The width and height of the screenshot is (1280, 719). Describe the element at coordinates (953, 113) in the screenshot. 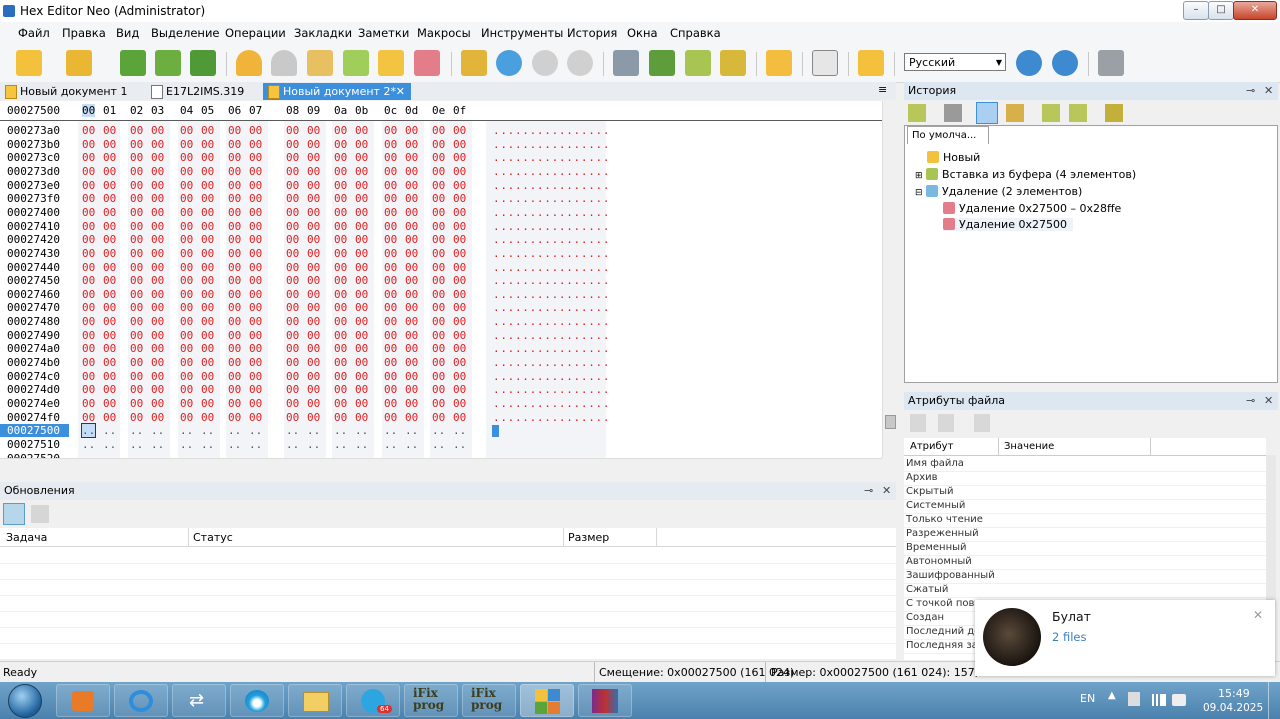

I see `trash-icon` at that location.